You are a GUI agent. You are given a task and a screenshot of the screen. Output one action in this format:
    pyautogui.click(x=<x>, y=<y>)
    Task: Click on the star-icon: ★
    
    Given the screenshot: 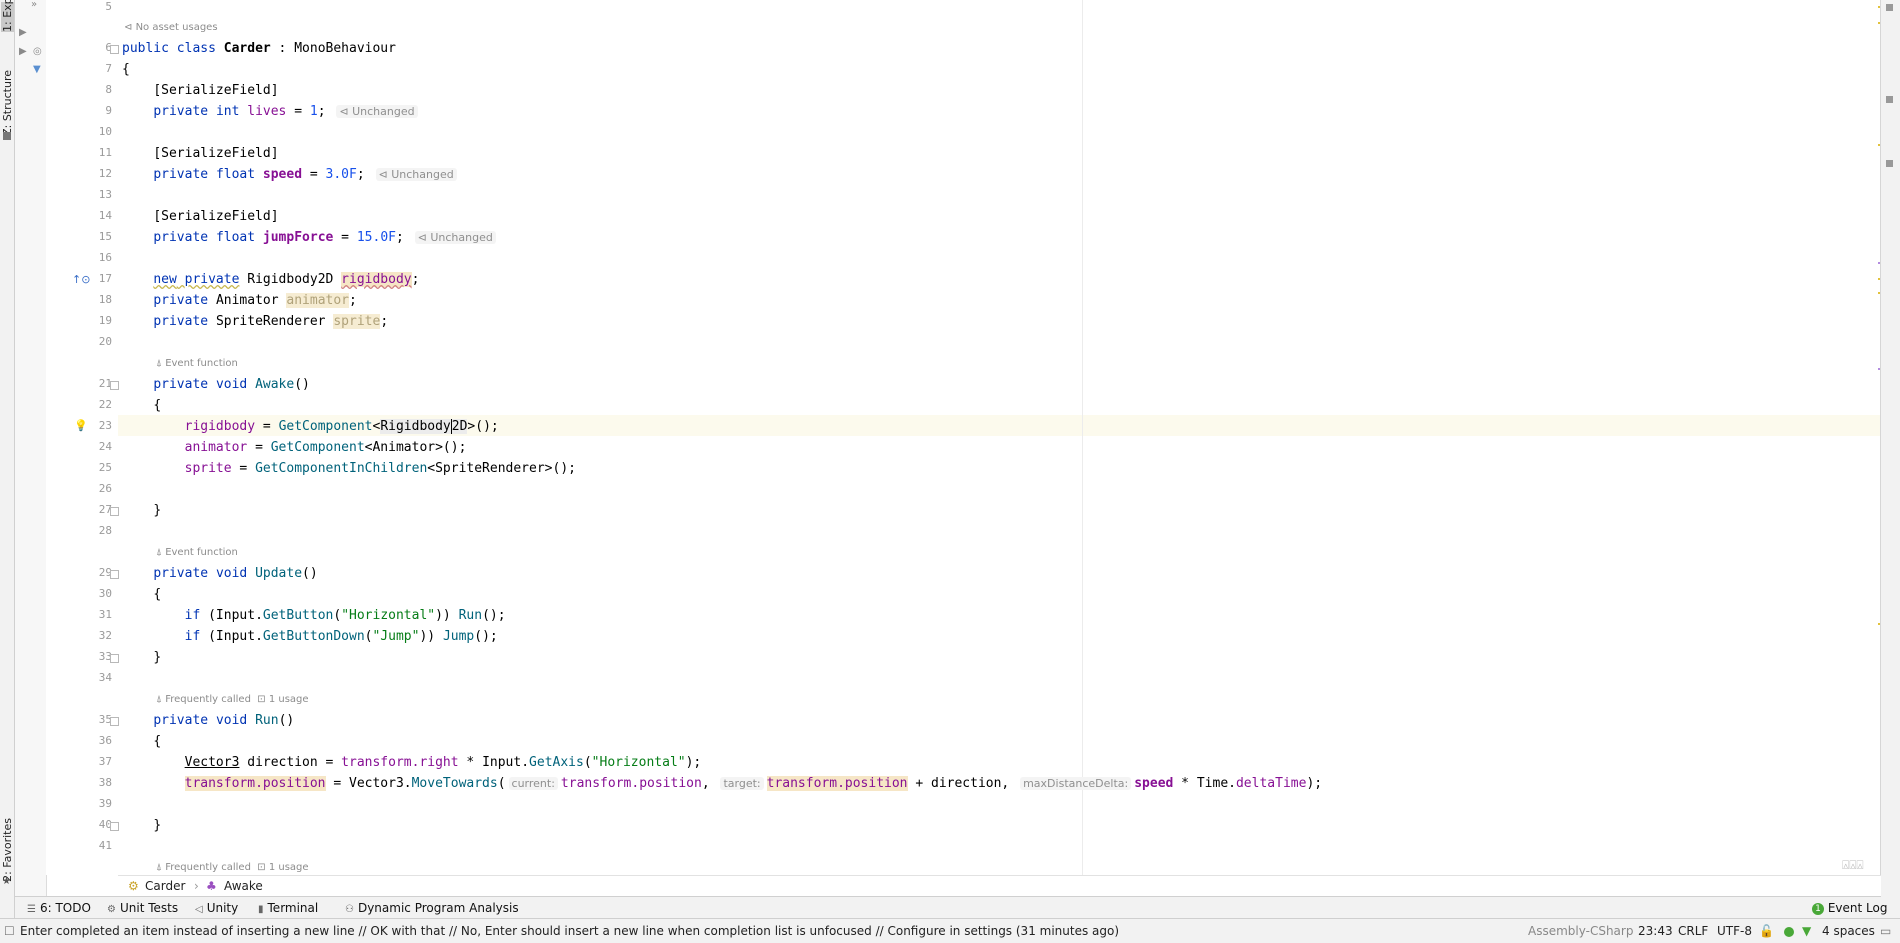 What is the action you would take?
    pyautogui.click(x=6, y=881)
    